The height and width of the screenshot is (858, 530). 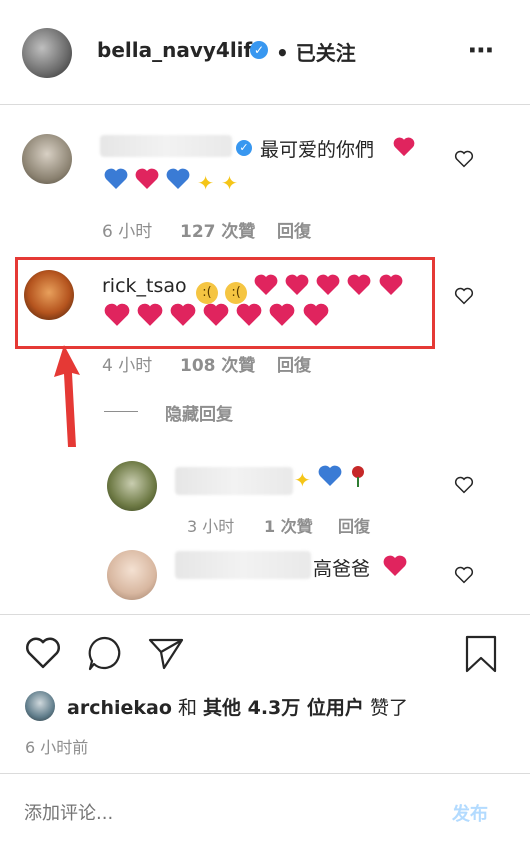 What do you see at coordinates (354, 525) in the screenshot?
I see `reply-reply-button: 回復` at bounding box center [354, 525].